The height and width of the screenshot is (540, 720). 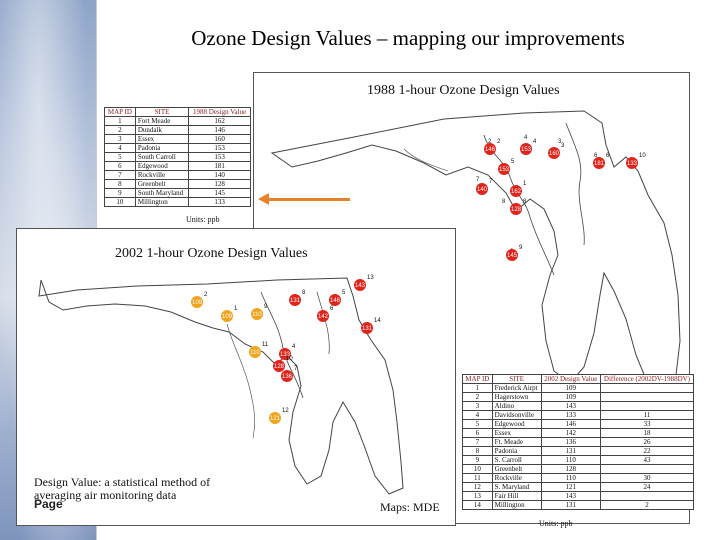 I want to click on table-2002-row: 3 Aldino 143, so click(x=578, y=406).